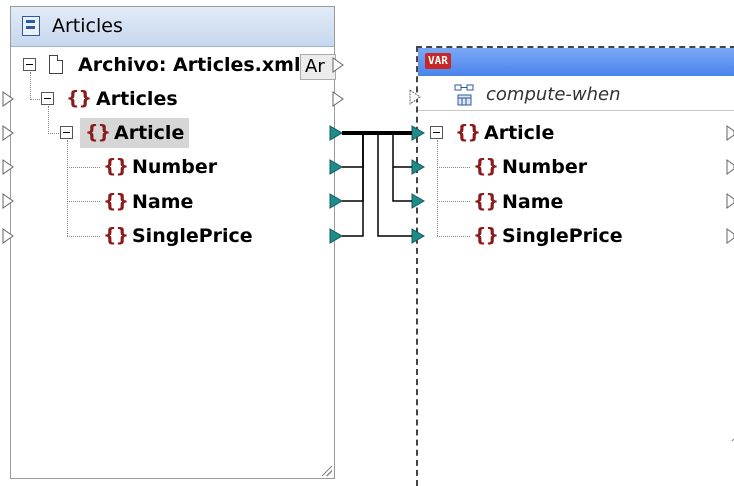  What do you see at coordinates (353, 150) in the screenshot?
I see `wire-number-left` at bounding box center [353, 150].